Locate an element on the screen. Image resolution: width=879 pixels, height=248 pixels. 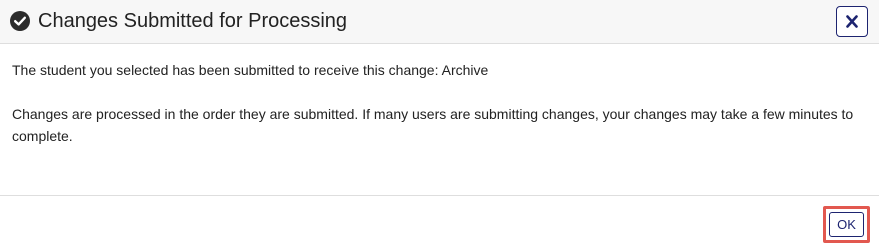
close-button is located at coordinates (852, 21).